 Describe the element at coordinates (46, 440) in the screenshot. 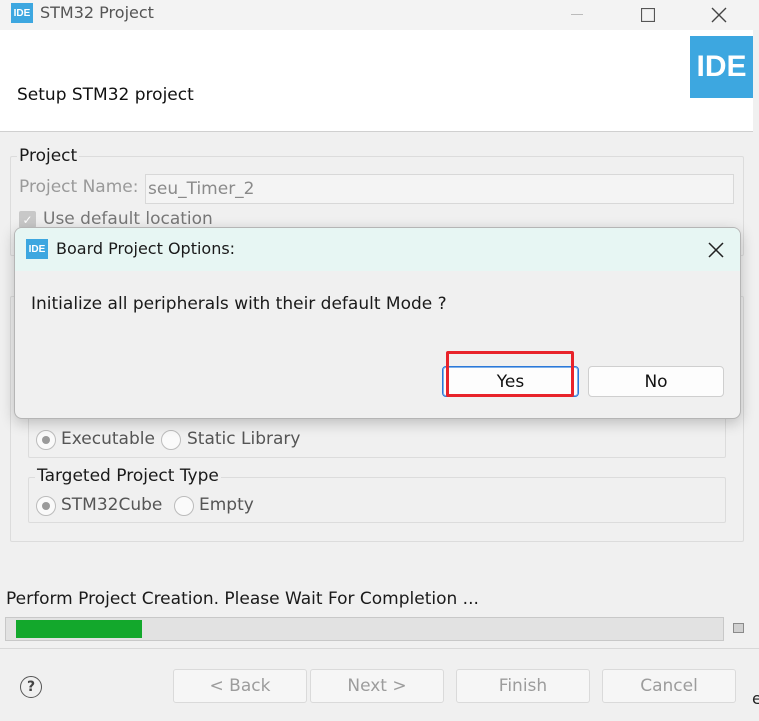

I see `executable-radio` at that location.